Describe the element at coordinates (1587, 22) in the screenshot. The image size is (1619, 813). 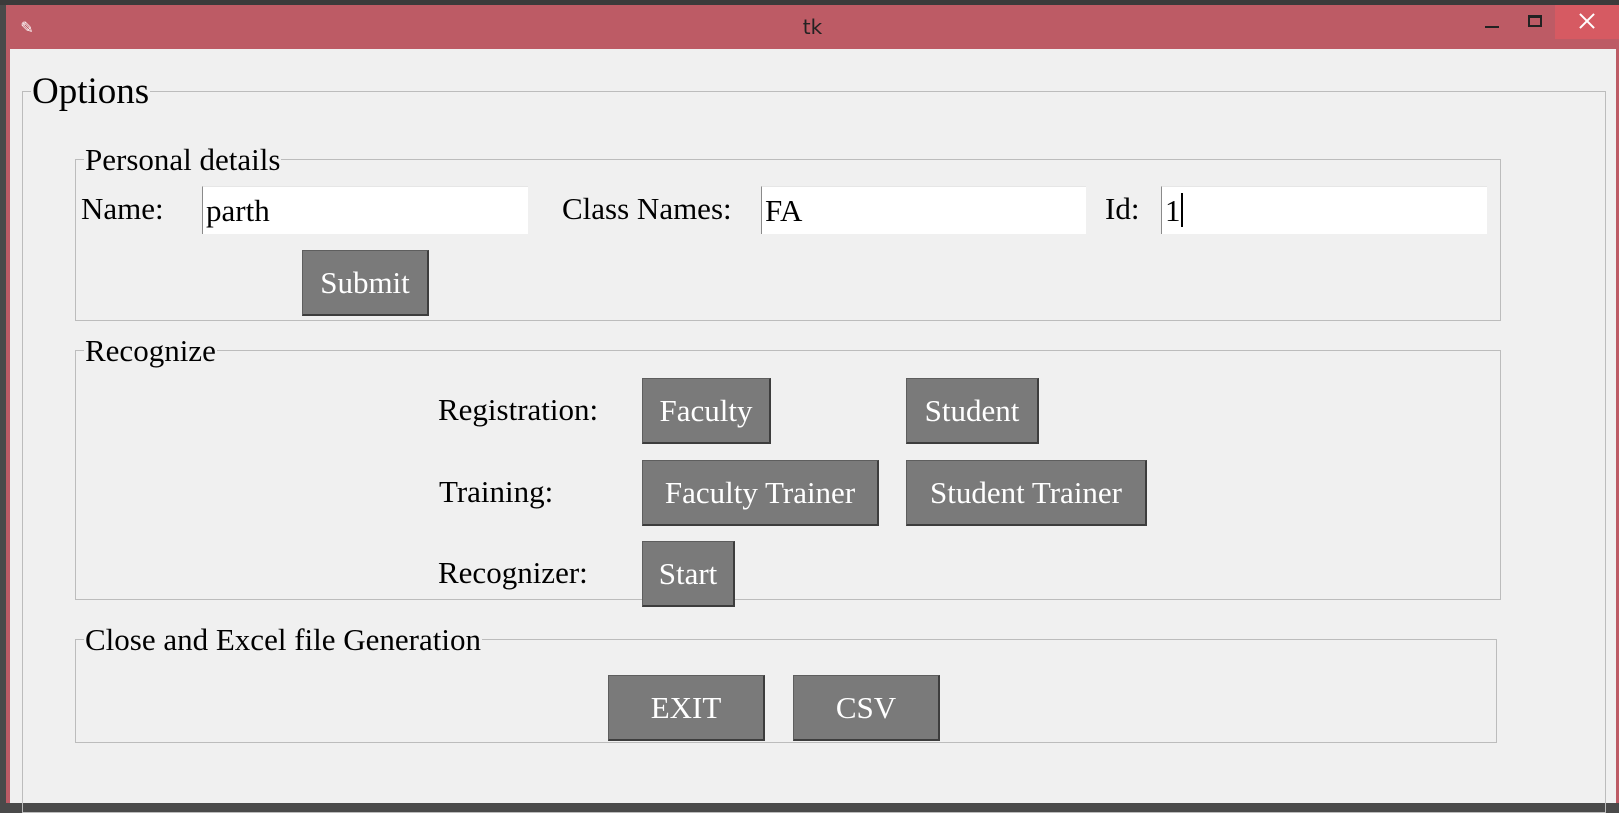
I see `close-window-button` at that location.